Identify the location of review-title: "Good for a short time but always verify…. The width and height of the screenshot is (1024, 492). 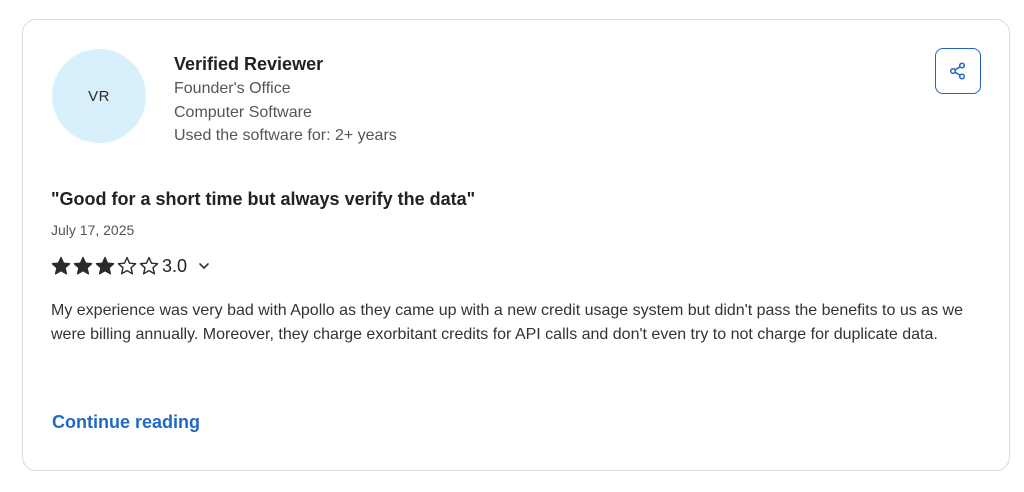
(263, 199).